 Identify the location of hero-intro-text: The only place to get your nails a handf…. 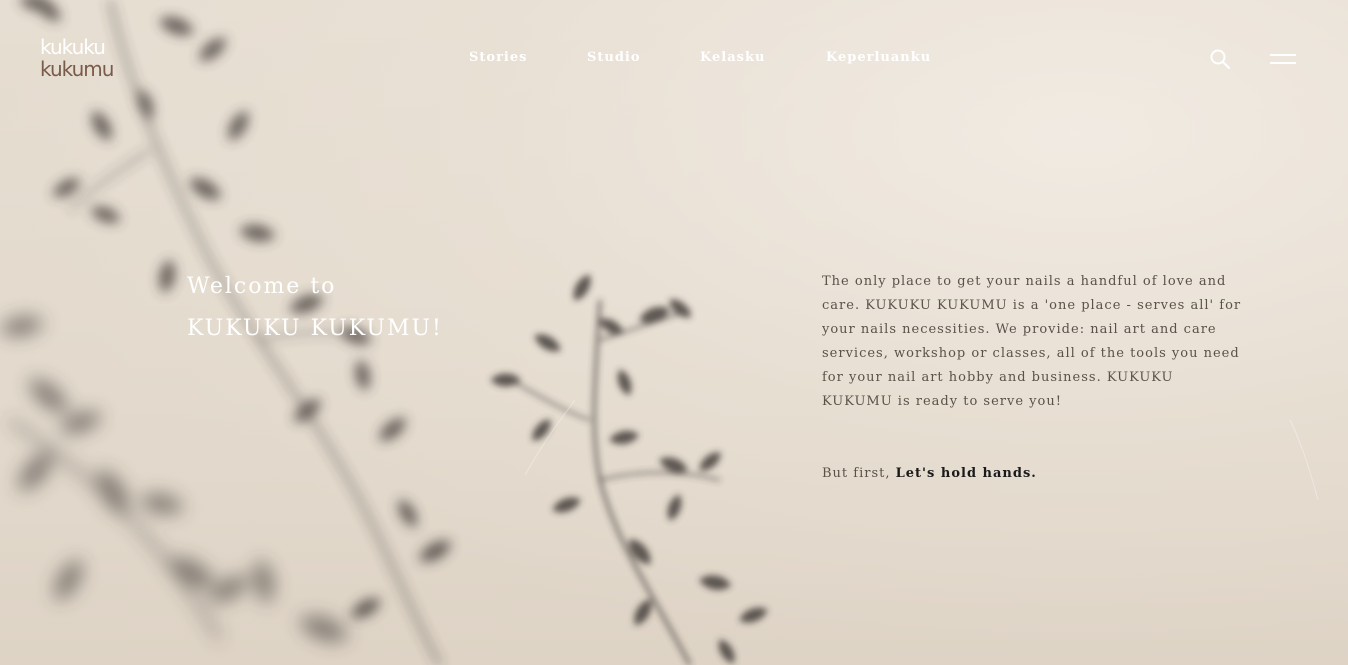
(1032, 341).